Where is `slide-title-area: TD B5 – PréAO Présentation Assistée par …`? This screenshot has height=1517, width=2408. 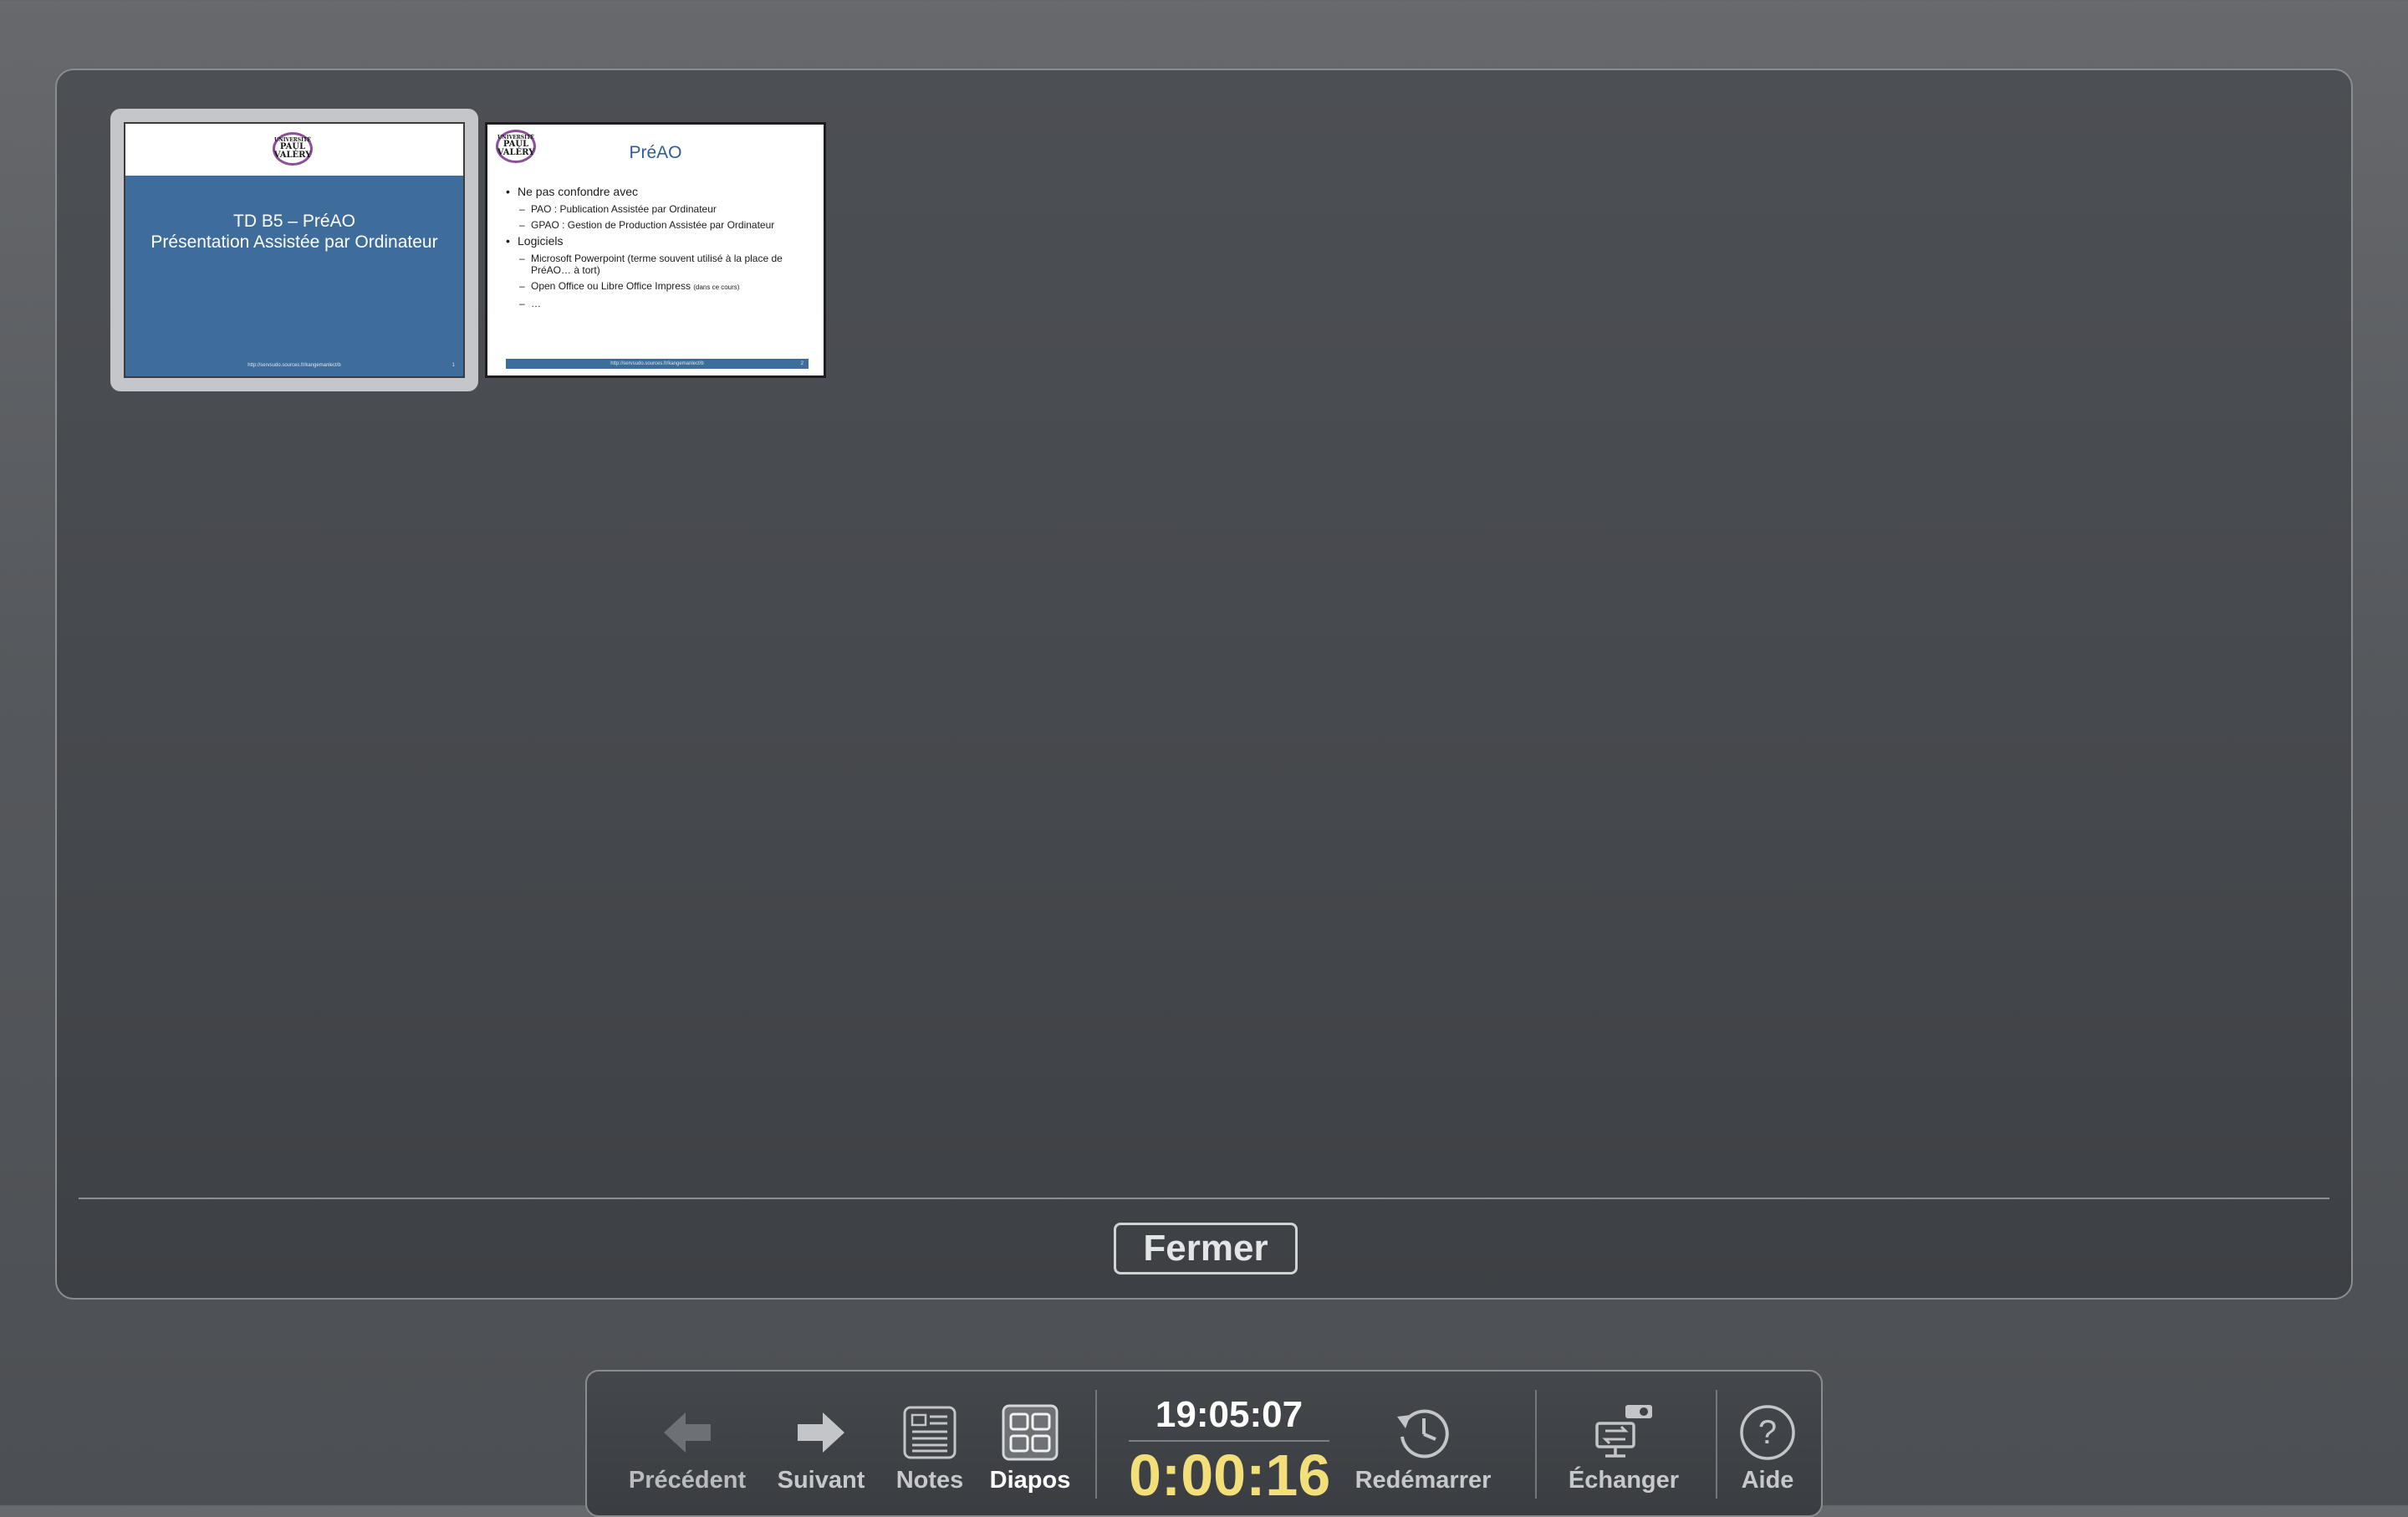
slide-title-area: TD B5 – PréAO Présentation Assistée par … is located at coordinates (294, 276).